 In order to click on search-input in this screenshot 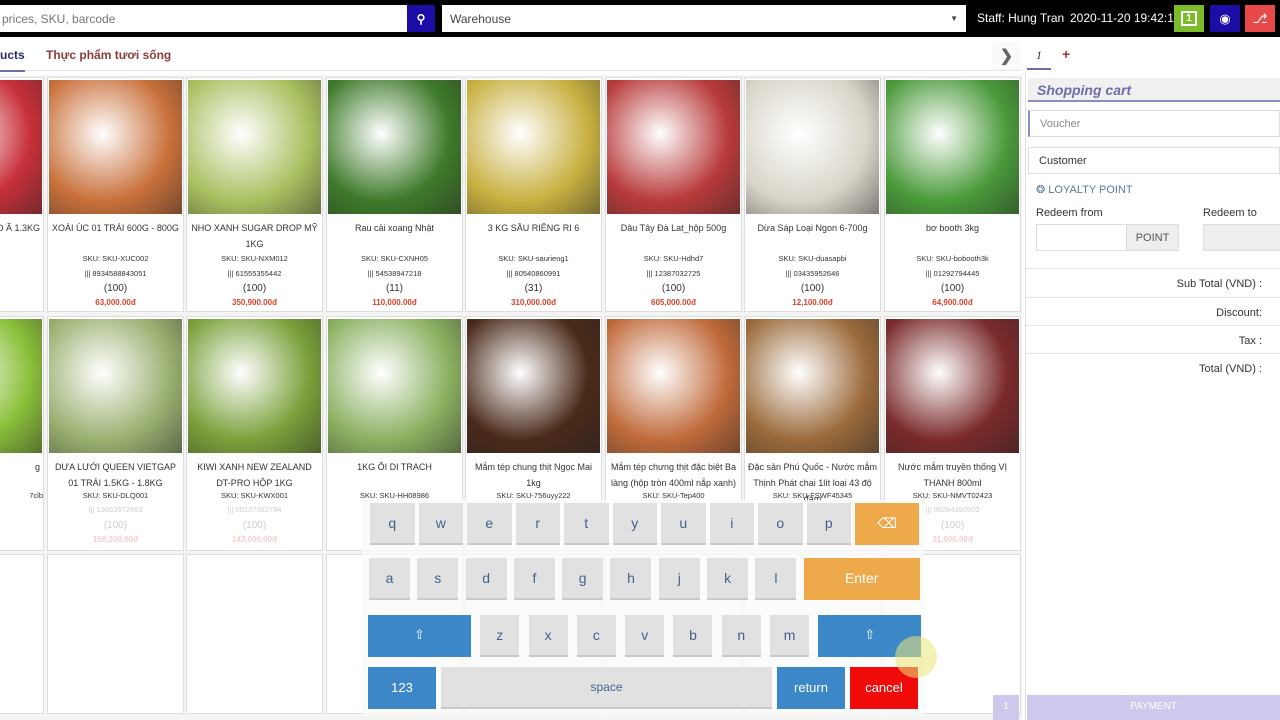, I will do `click(203, 18)`.